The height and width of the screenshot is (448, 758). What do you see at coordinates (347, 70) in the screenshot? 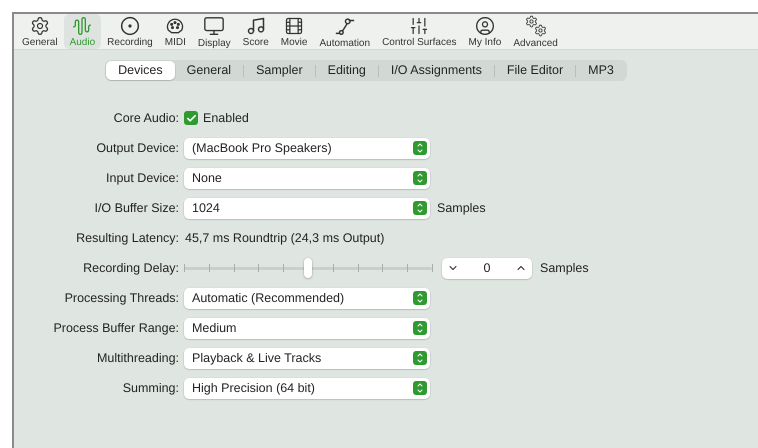
I see `tab: Editing` at bounding box center [347, 70].